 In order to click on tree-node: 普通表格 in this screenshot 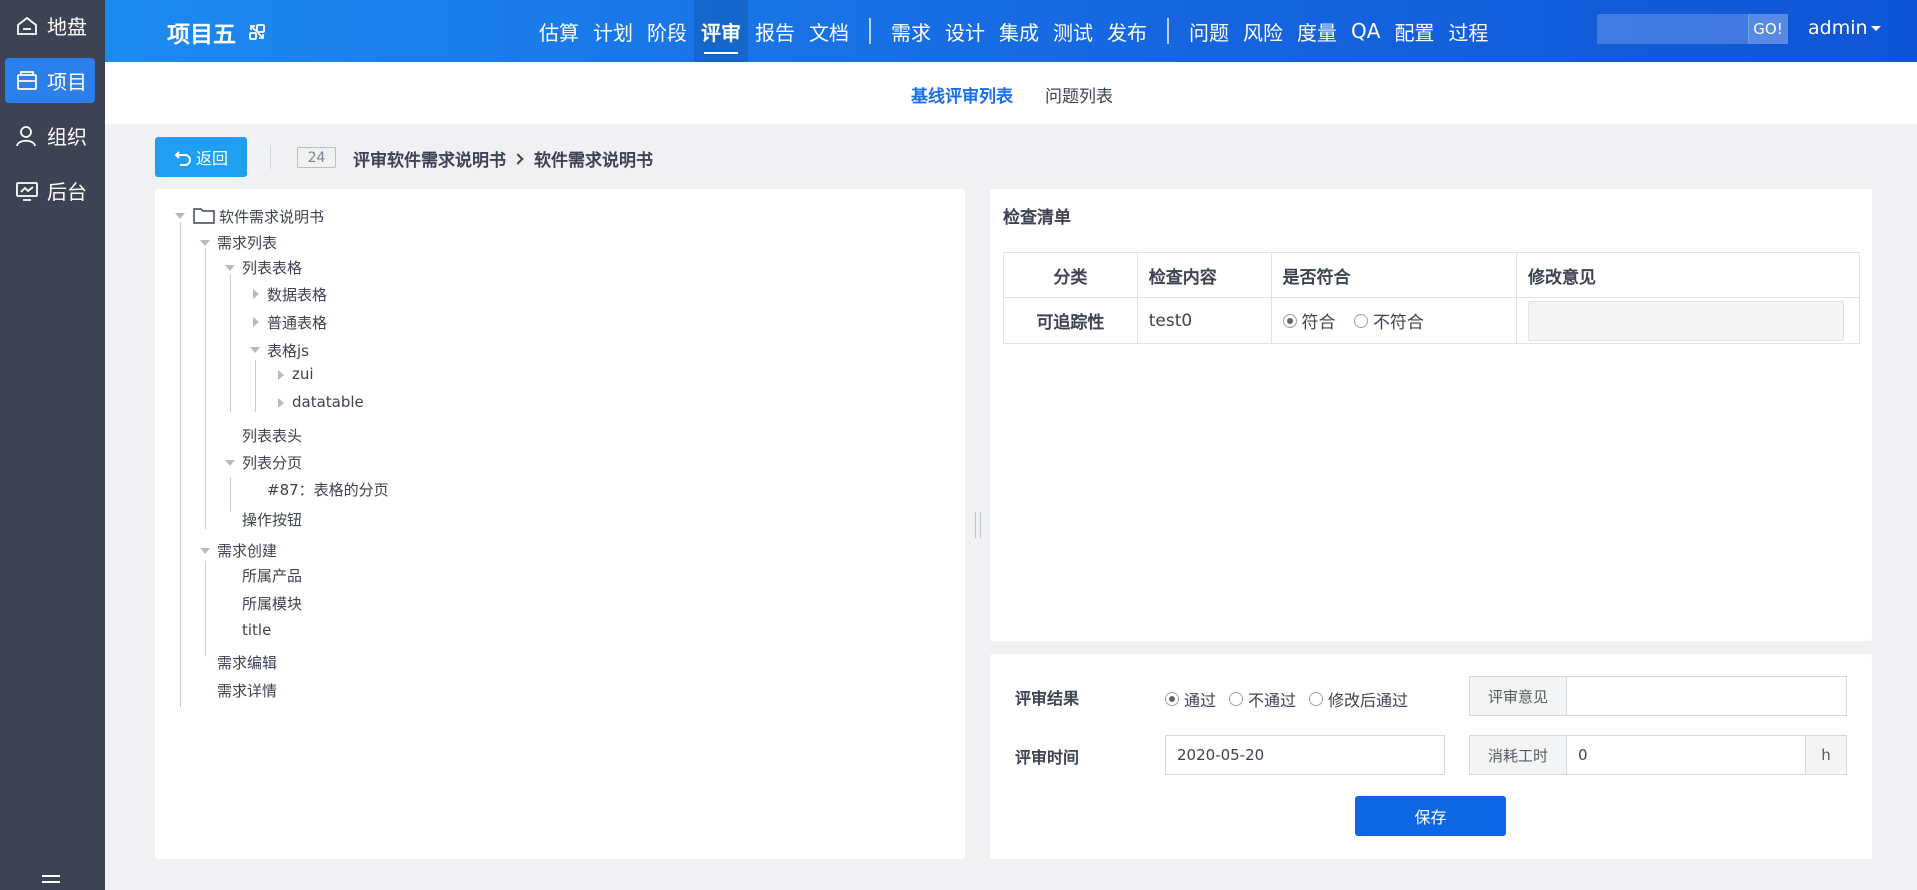, I will do `click(297, 322)`.